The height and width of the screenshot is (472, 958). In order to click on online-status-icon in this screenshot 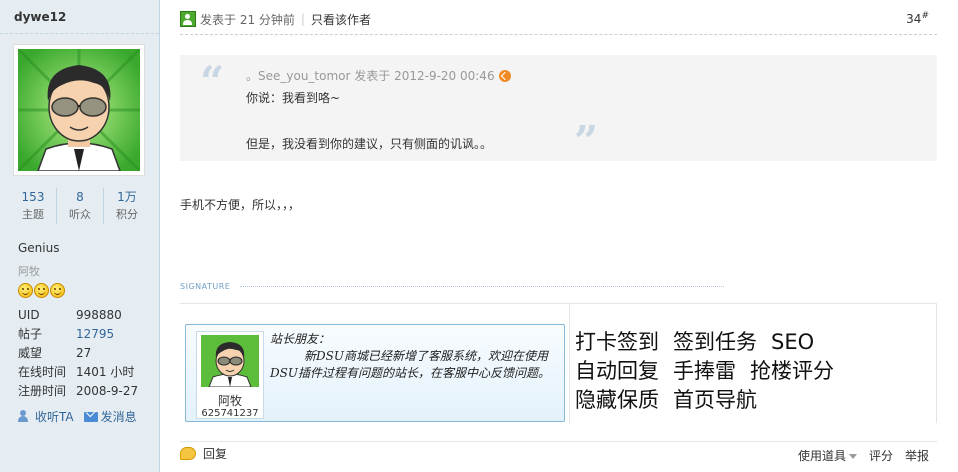, I will do `click(188, 19)`.